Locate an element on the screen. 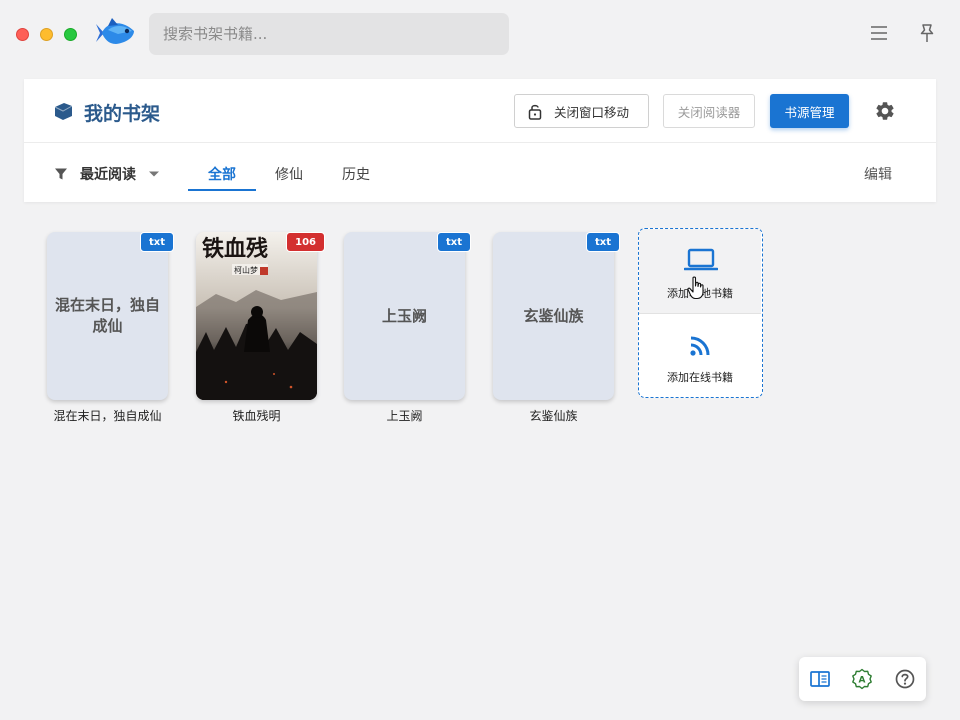 The height and width of the screenshot is (720, 960). book-cover-text: 混在末日，独自成仙 is located at coordinates (107, 315).